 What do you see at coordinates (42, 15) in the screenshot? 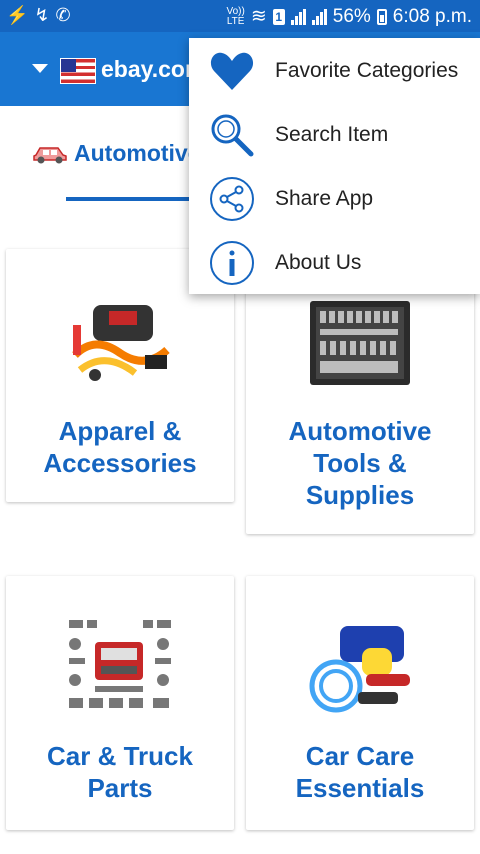
I see `missed-call-icon: ↯` at bounding box center [42, 15].